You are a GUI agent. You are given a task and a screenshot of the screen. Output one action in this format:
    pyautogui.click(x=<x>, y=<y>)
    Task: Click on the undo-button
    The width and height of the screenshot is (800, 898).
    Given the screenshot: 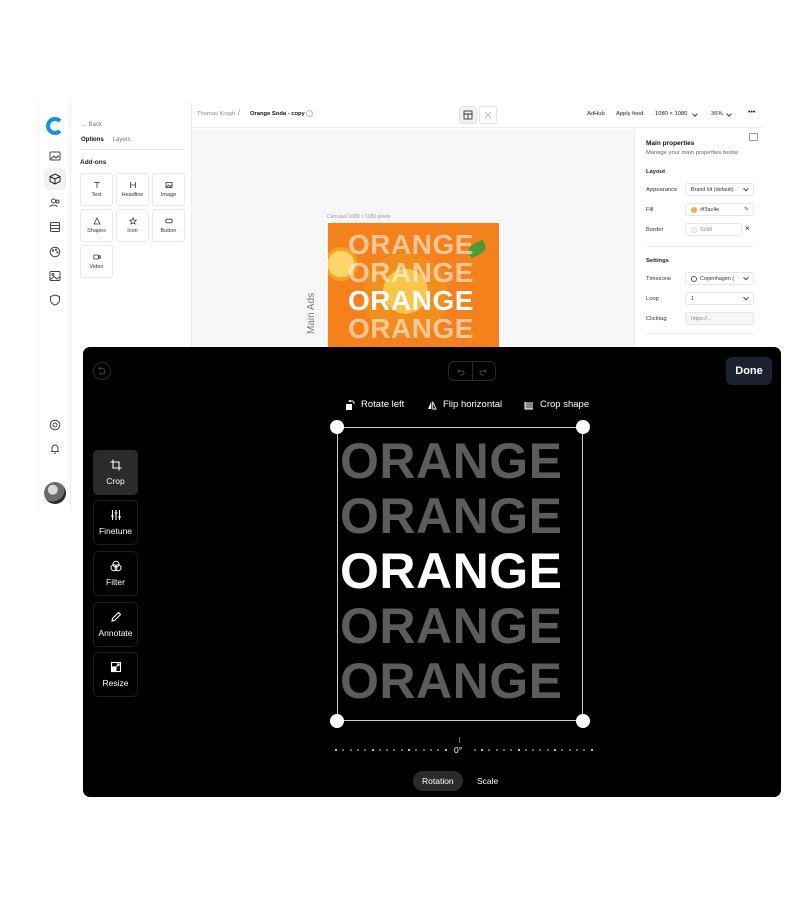 What is the action you would take?
    pyautogui.click(x=460, y=371)
    